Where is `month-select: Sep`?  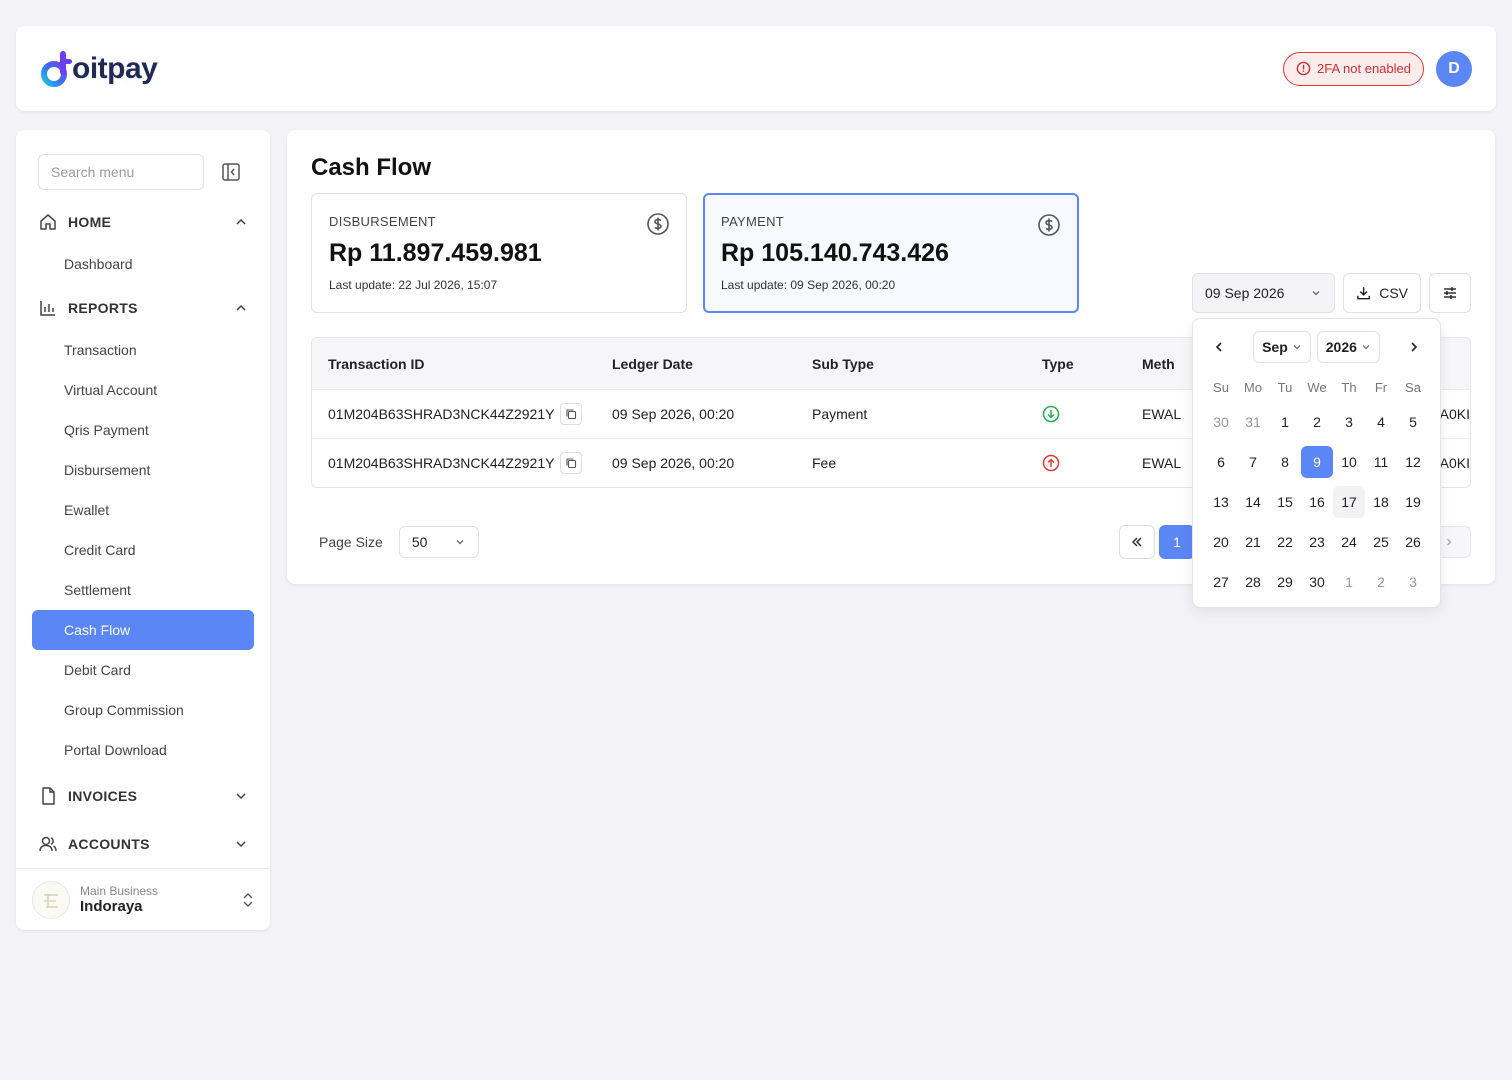
month-select: Sep is located at coordinates (1282, 347).